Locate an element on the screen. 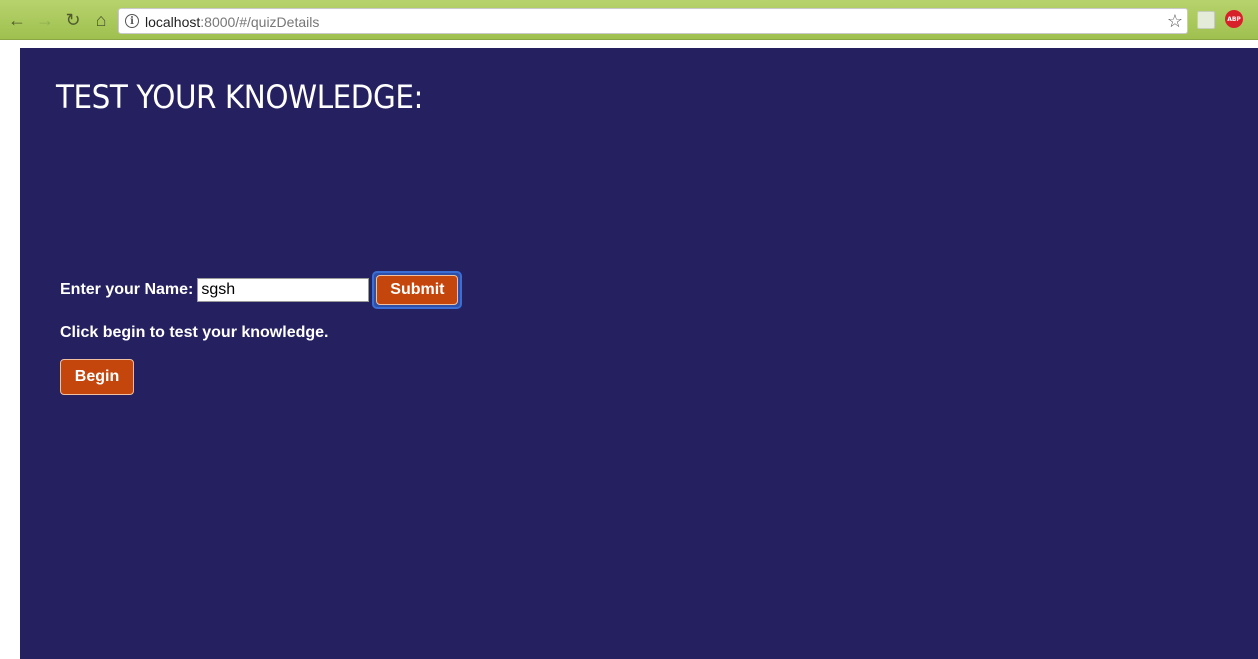  info-icon: i is located at coordinates (132, 21).